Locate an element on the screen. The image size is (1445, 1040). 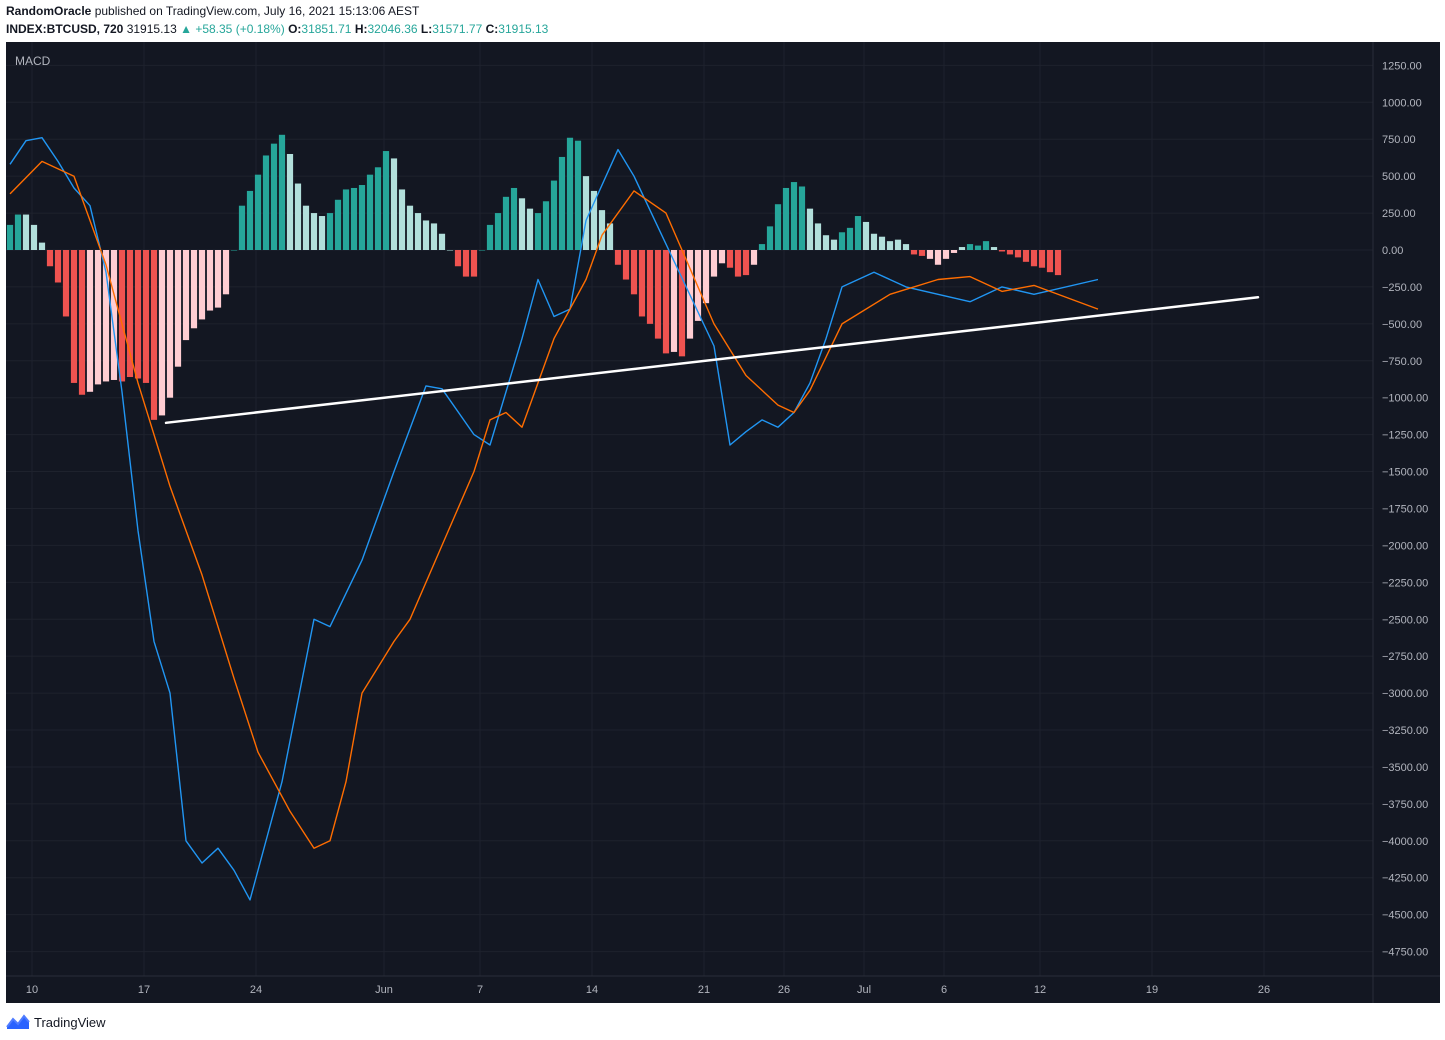
y-tick-label: −1000.00 is located at coordinates (1405, 399).